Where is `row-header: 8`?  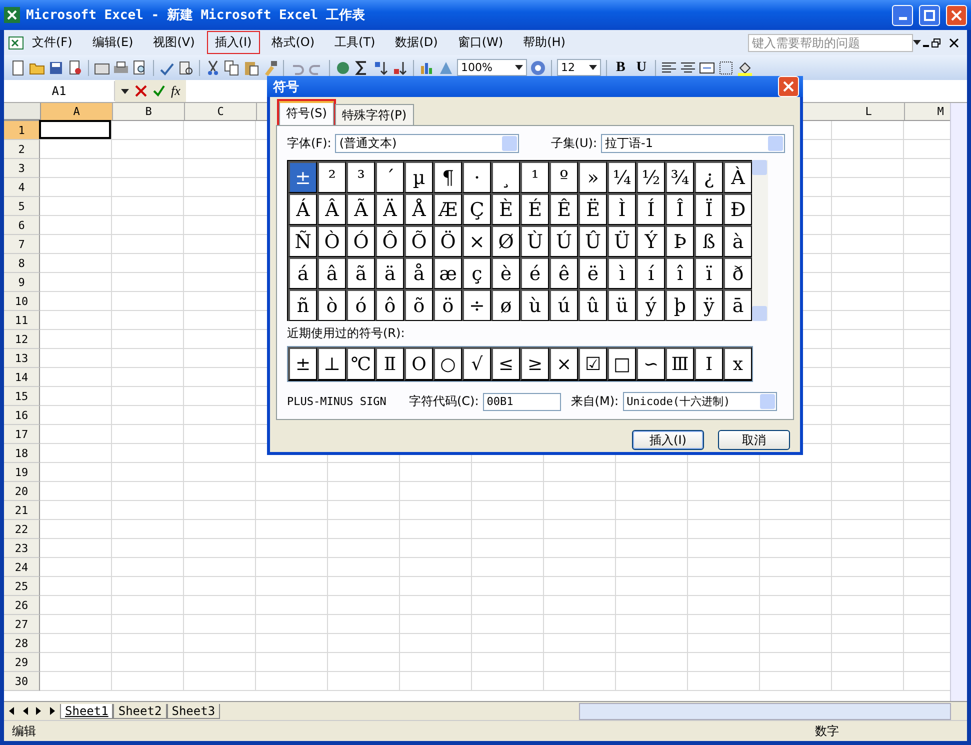 row-header: 8 is located at coordinates (22, 263).